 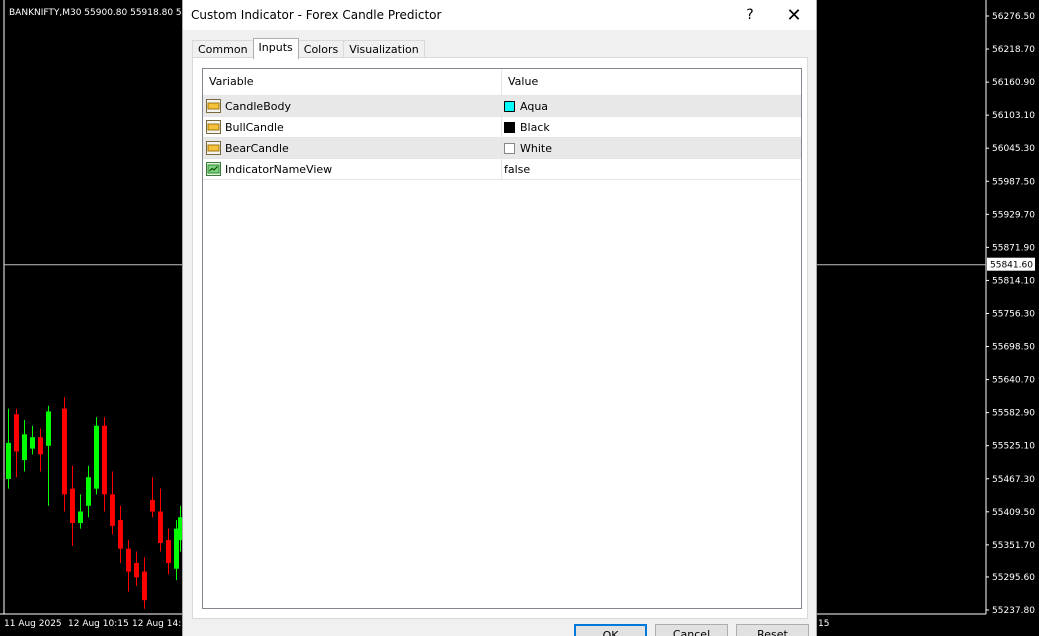 I want to click on price-tick-label: 55525.10, so click(x=1013, y=447).